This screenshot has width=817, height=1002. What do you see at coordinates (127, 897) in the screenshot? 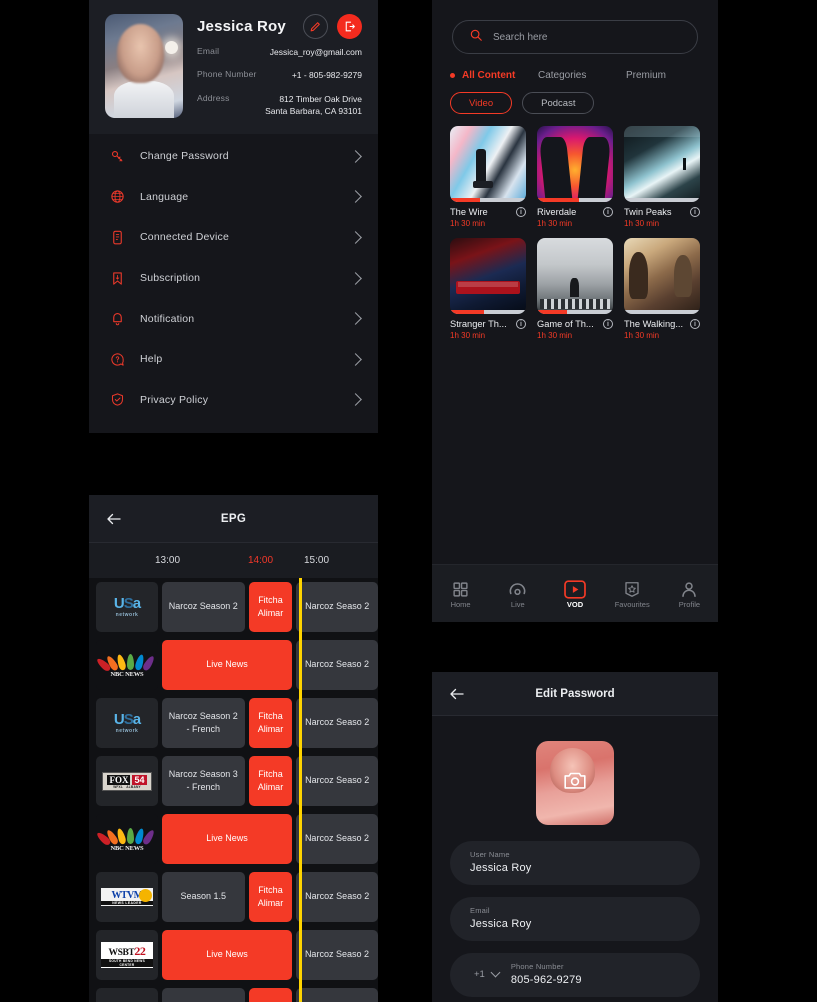
I see `wtvm-logo: WTVM NEWS LEADER` at bounding box center [127, 897].